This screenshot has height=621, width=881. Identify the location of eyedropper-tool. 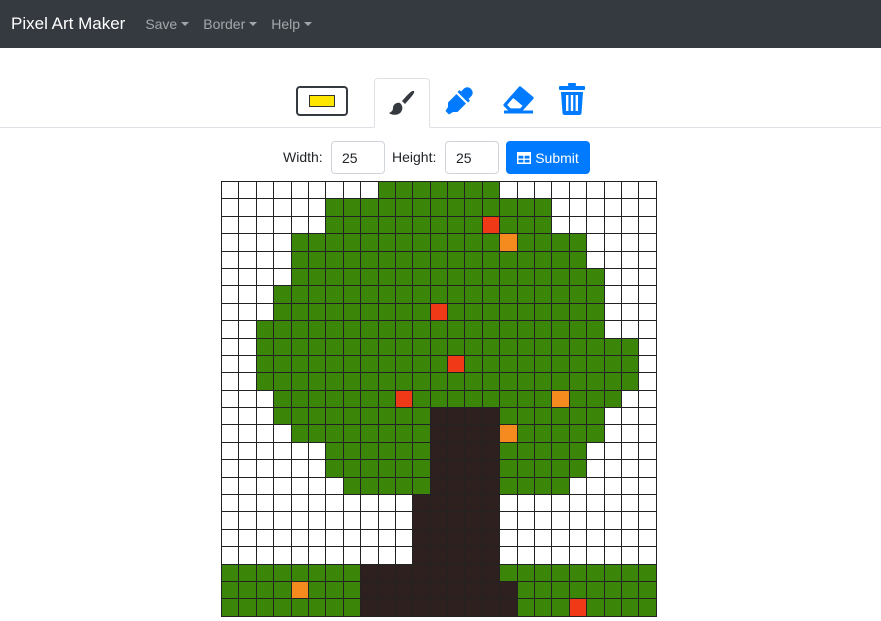
(460, 100).